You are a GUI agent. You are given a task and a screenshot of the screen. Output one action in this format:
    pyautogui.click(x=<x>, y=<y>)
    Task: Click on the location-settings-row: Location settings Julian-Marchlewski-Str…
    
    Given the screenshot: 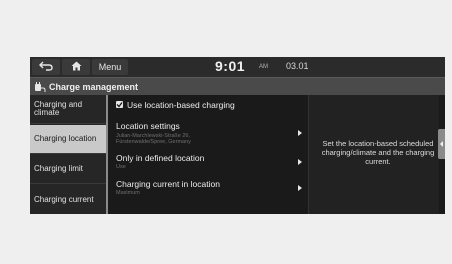 What is the action you would take?
    pyautogui.click(x=208, y=134)
    